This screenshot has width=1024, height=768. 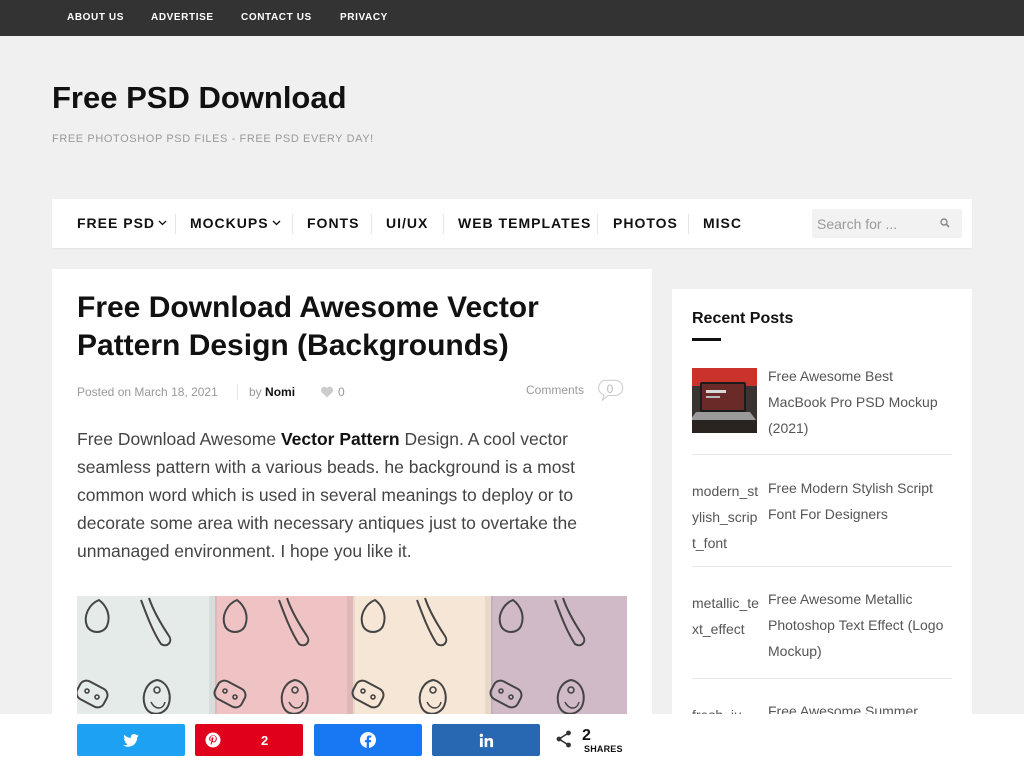 I want to click on heart-icon, so click(x=327, y=392).